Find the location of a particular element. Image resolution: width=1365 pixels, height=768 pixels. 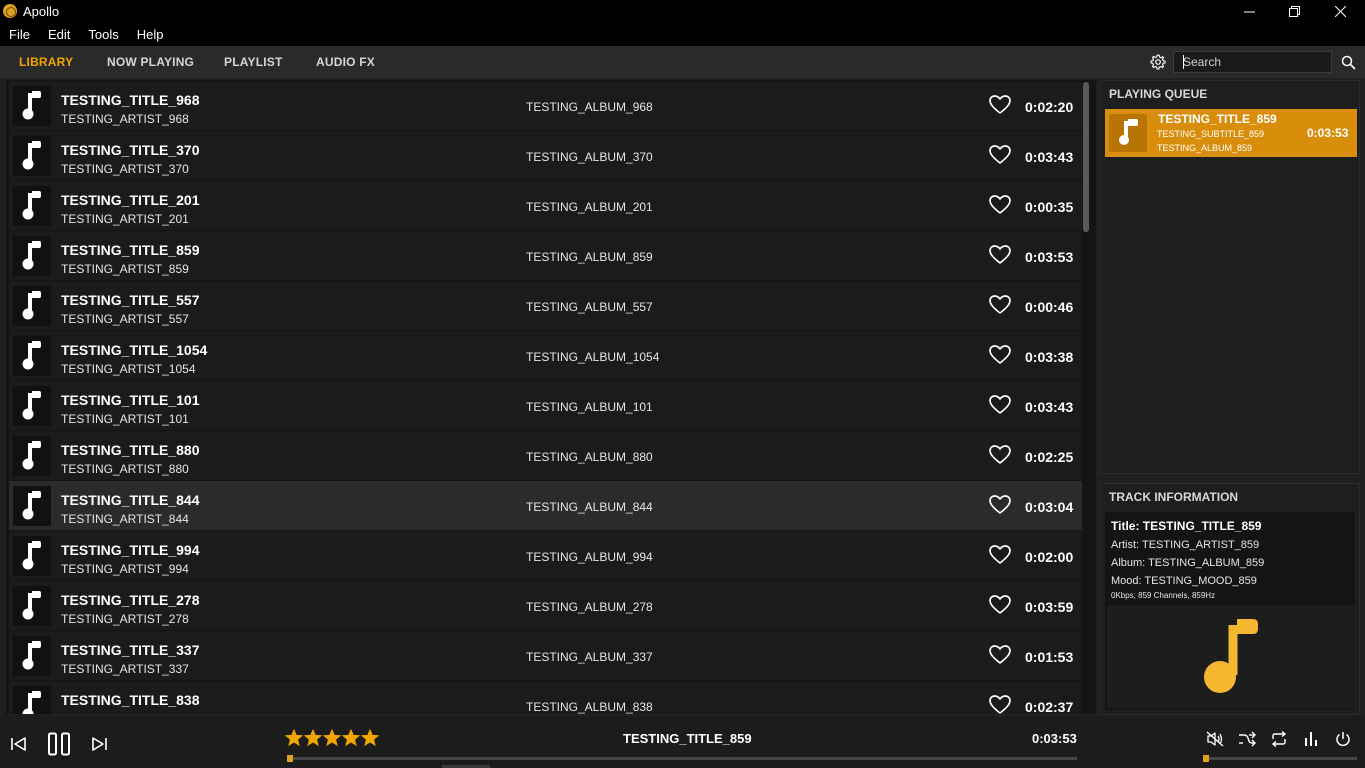

volume-slider is located at coordinates (1280, 758).